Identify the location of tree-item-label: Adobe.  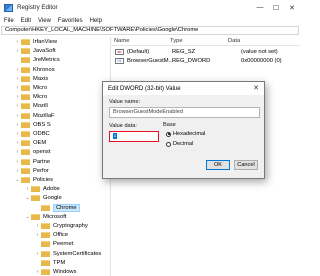
(51, 189).